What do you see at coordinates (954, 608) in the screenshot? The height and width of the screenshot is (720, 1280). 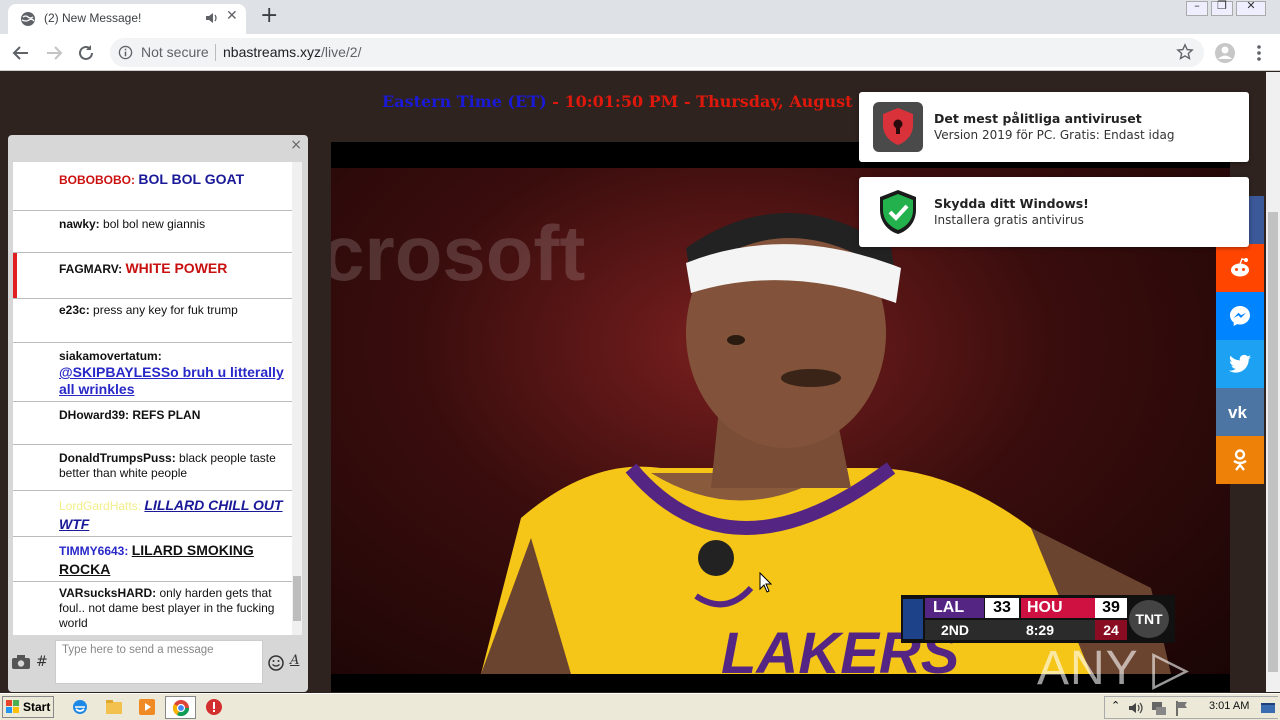 I see `team-away: LAL` at bounding box center [954, 608].